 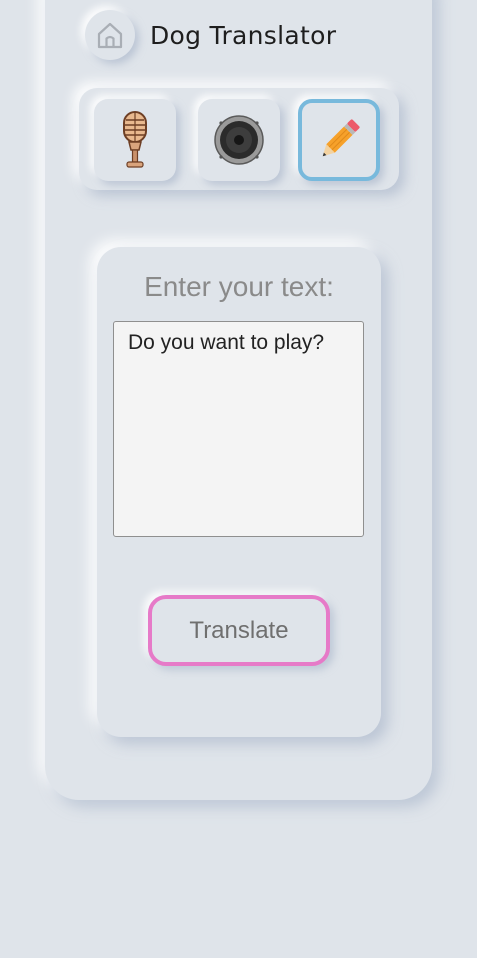 I want to click on header: Dog Translator, so click(x=210, y=35).